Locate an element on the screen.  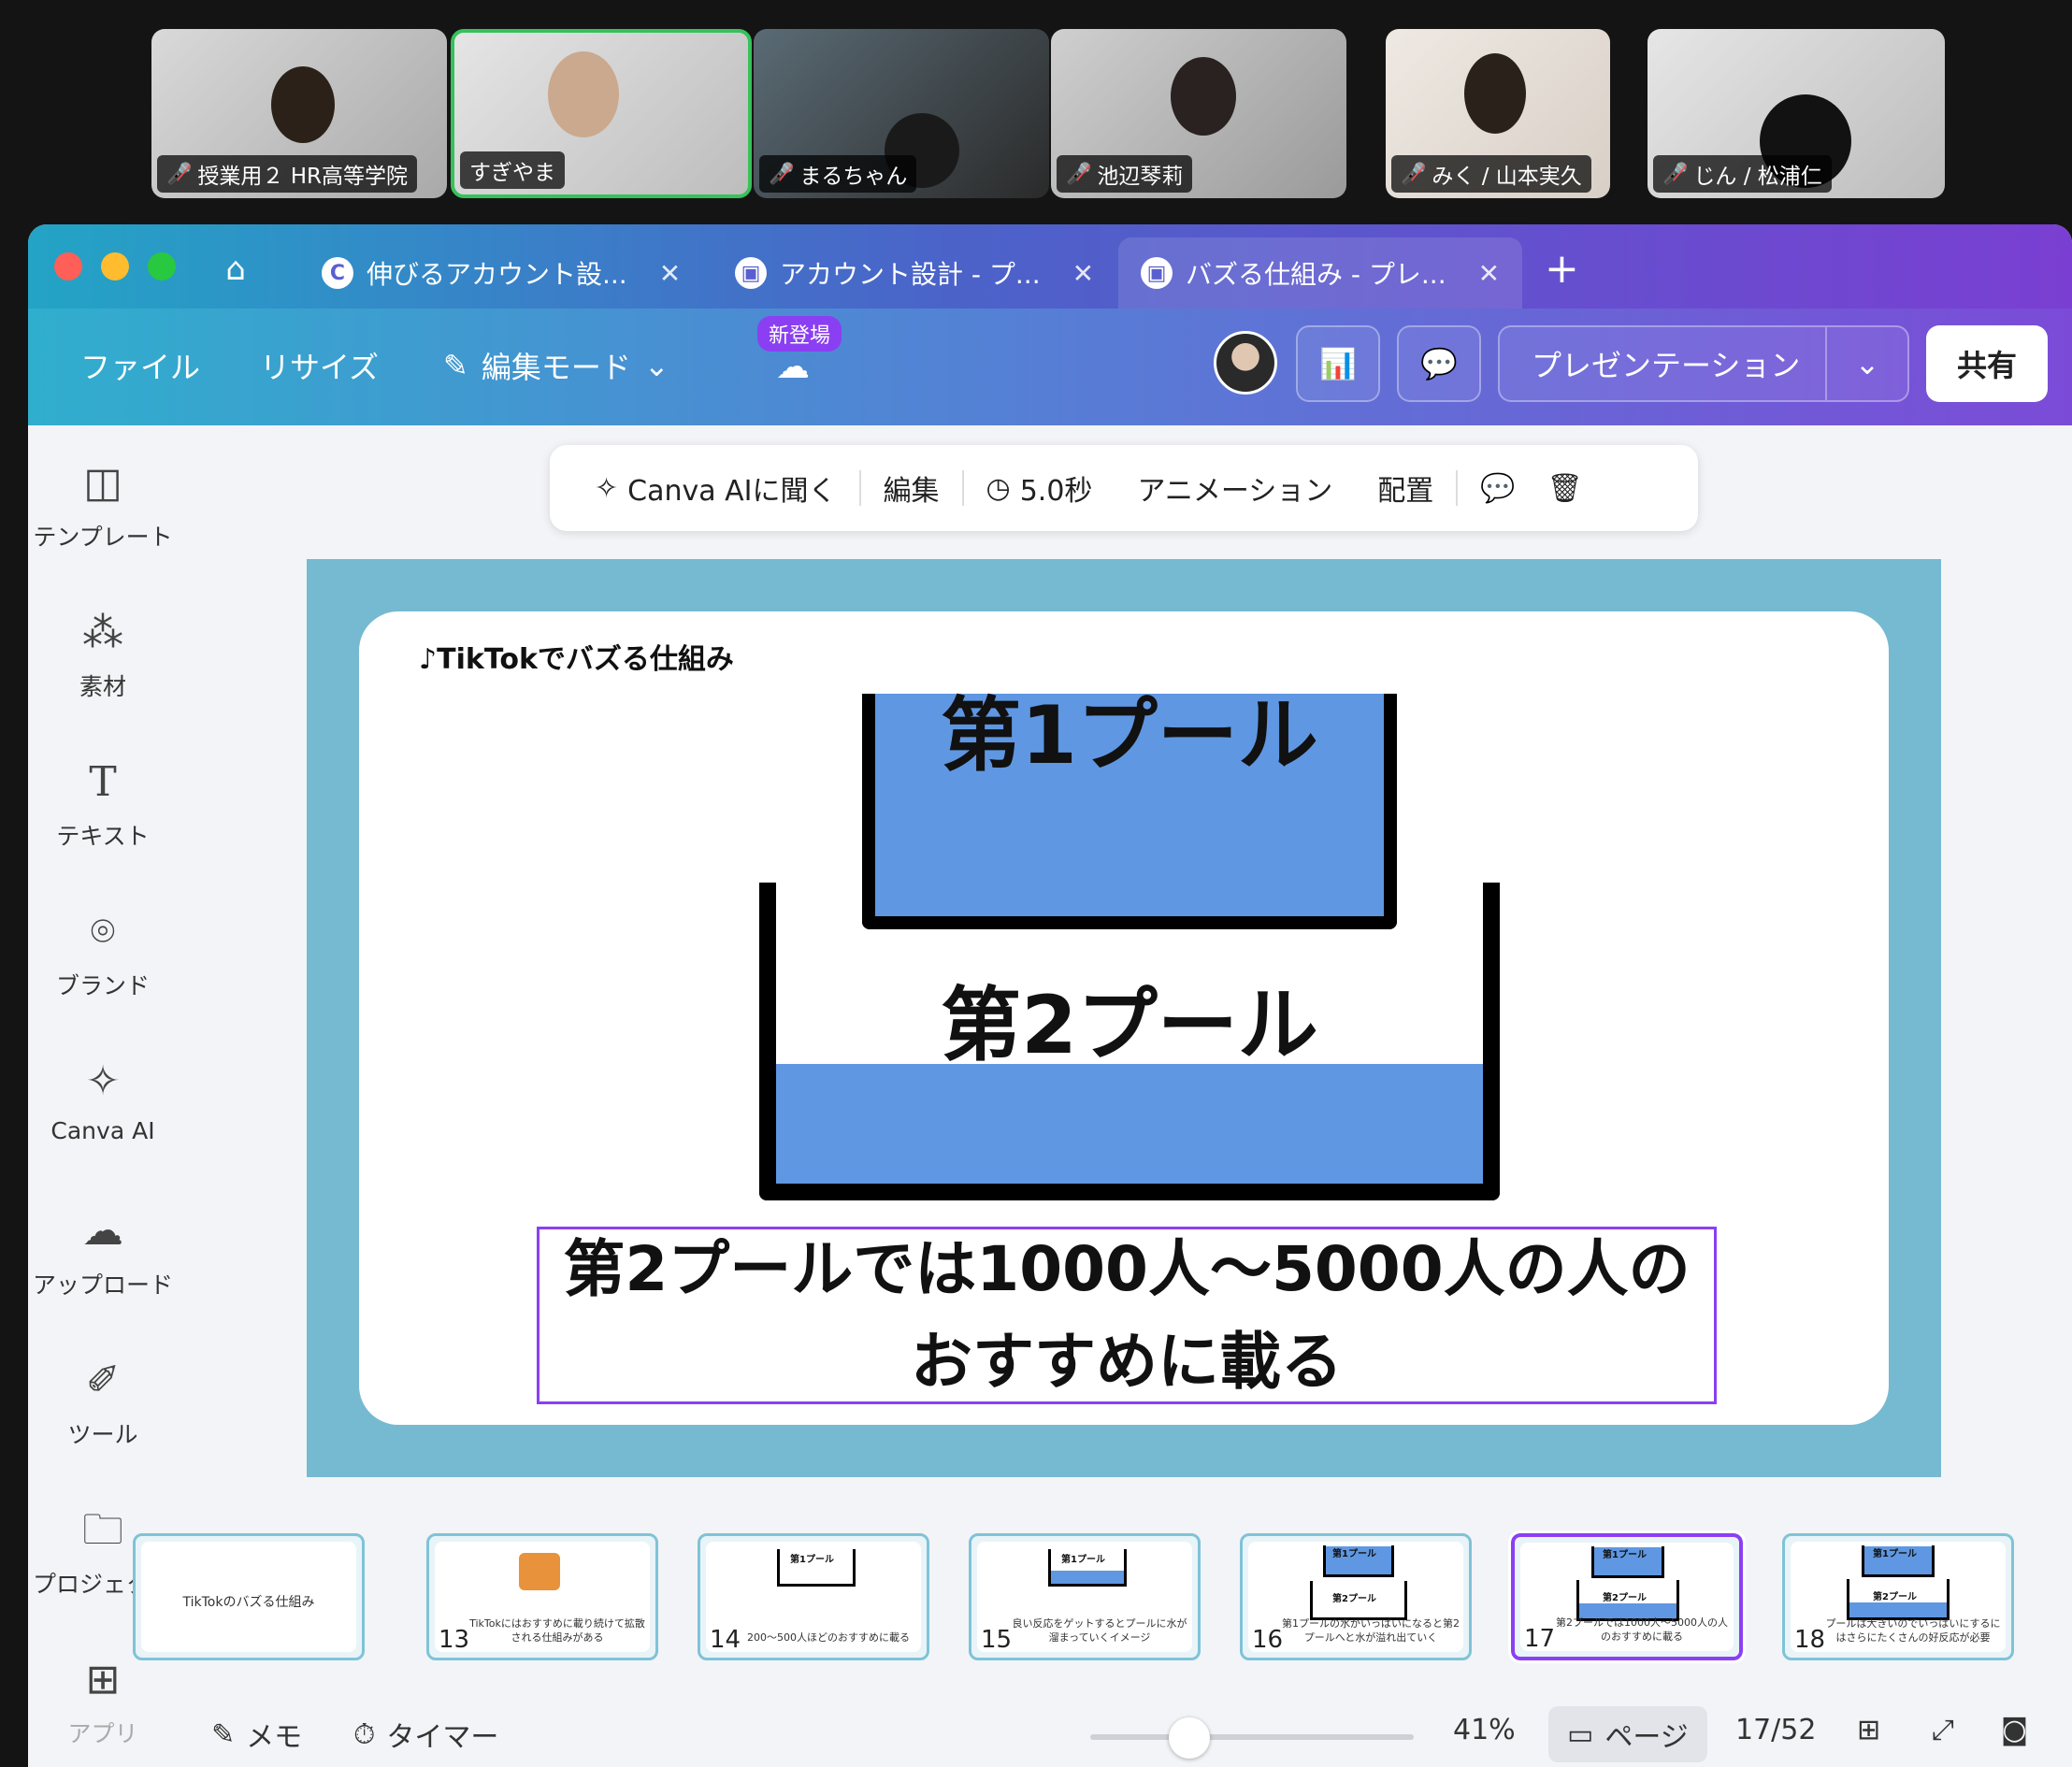
maximize-window-button is located at coordinates (162, 266).